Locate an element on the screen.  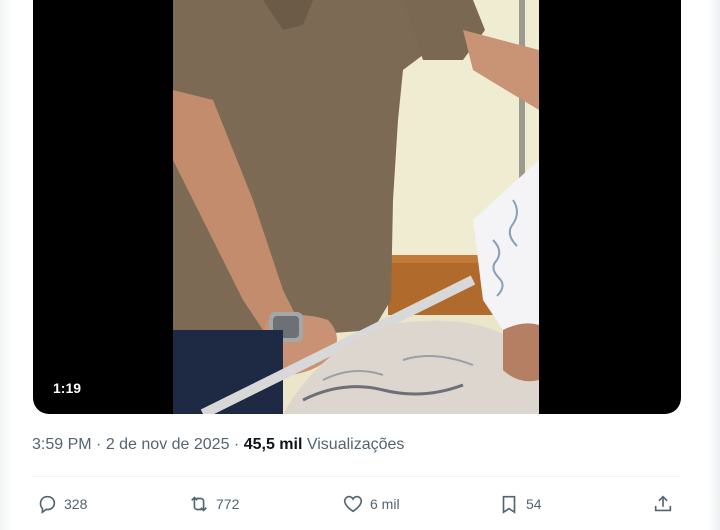
reply-count: 328 is located at coordinates (76, 504).